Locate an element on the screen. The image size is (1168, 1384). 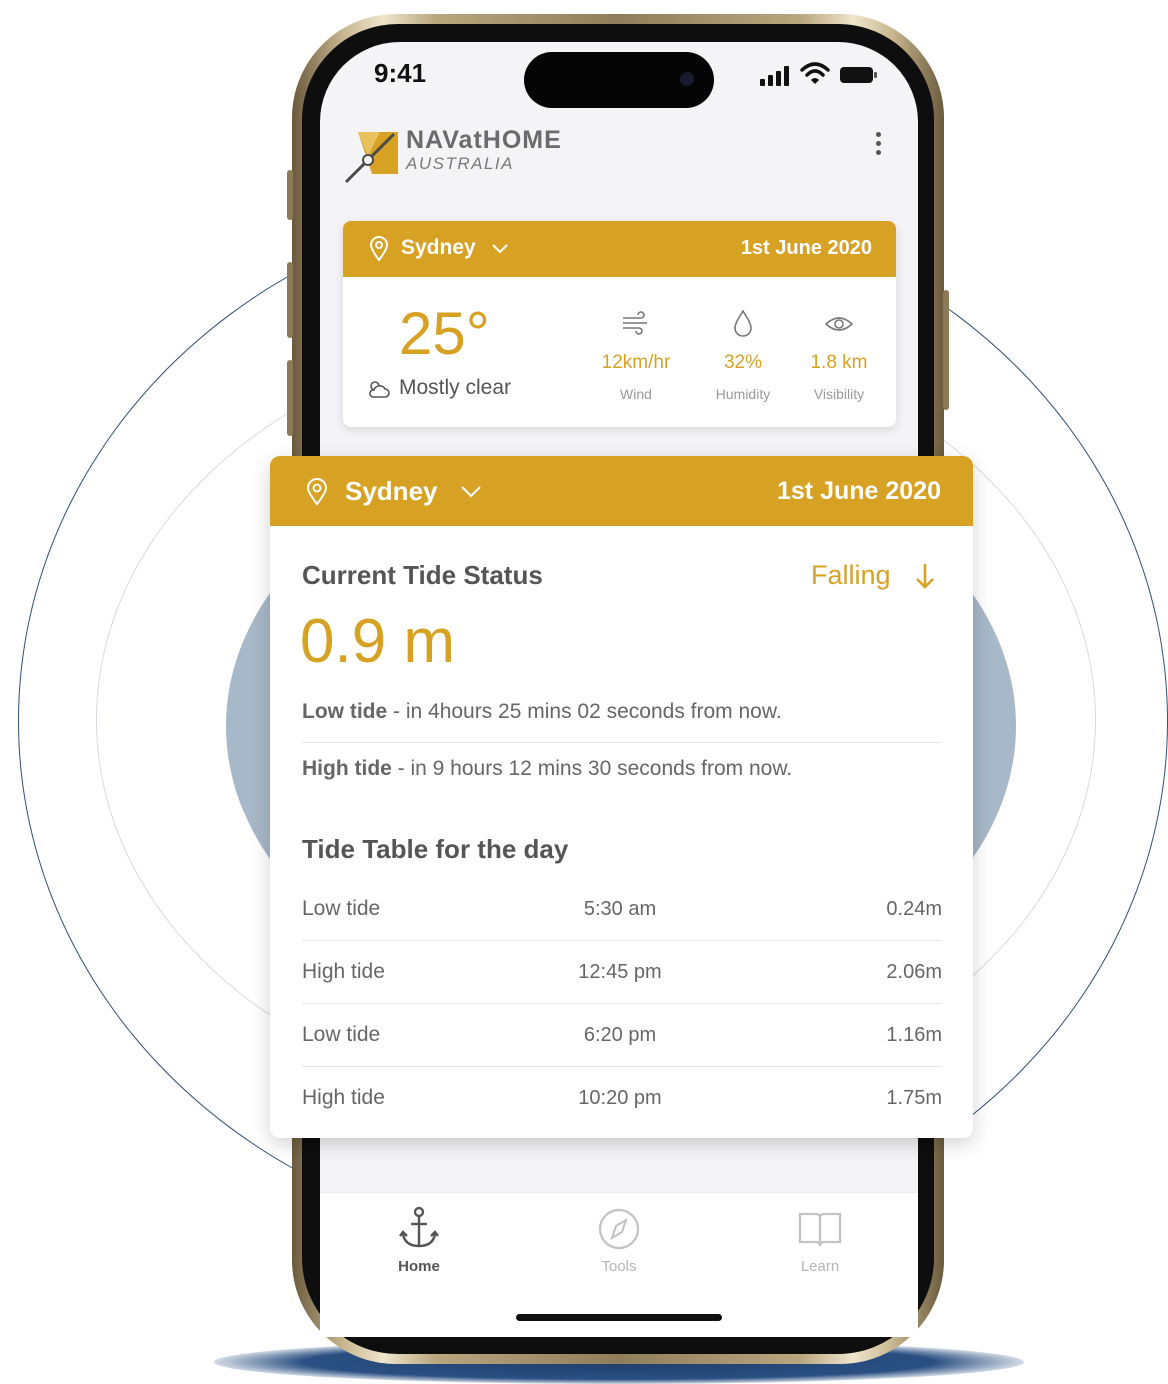
tab-learn-label: Learn is located at coordinates (820, 1266).